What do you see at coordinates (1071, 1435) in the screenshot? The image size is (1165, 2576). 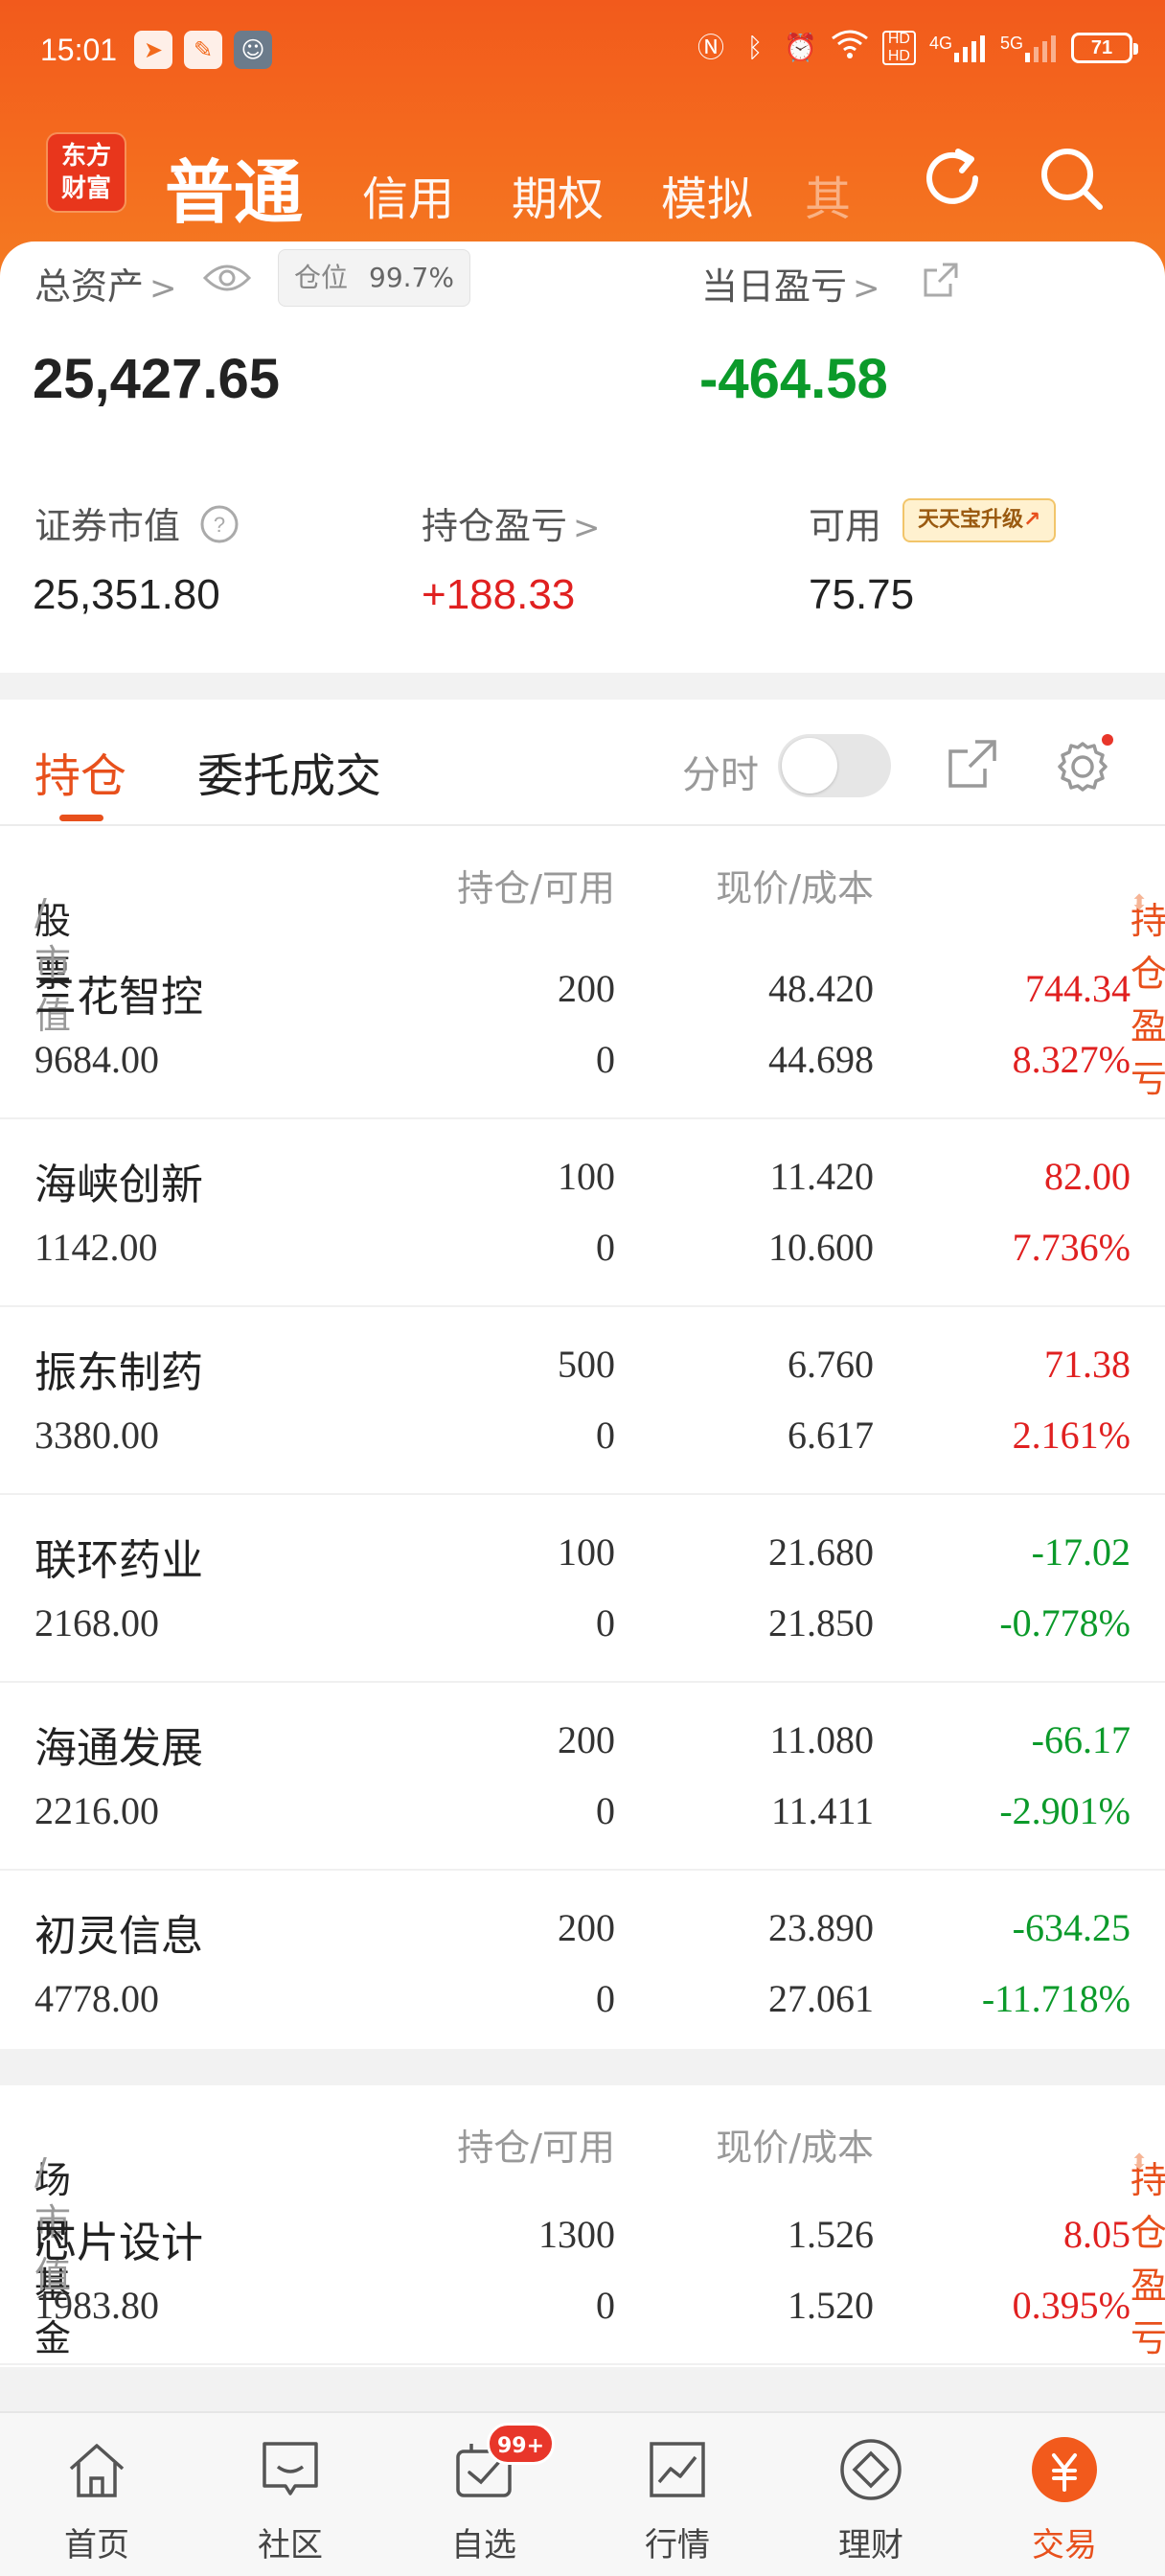 I see `holding-pnl-percent: 2.161%` at bounding box center [1071, 1435].